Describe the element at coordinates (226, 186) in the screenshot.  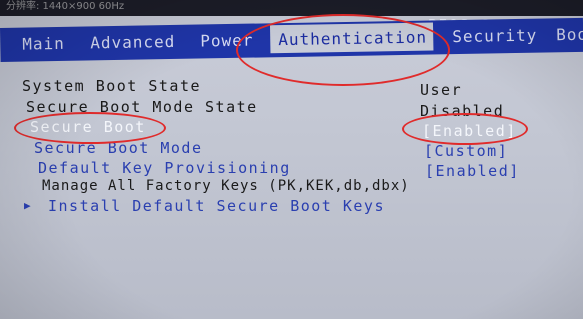
I see `manage-all-factory-keys-item: Manage All Factory Keys (PK,KEK,db,dbx)` at that location.